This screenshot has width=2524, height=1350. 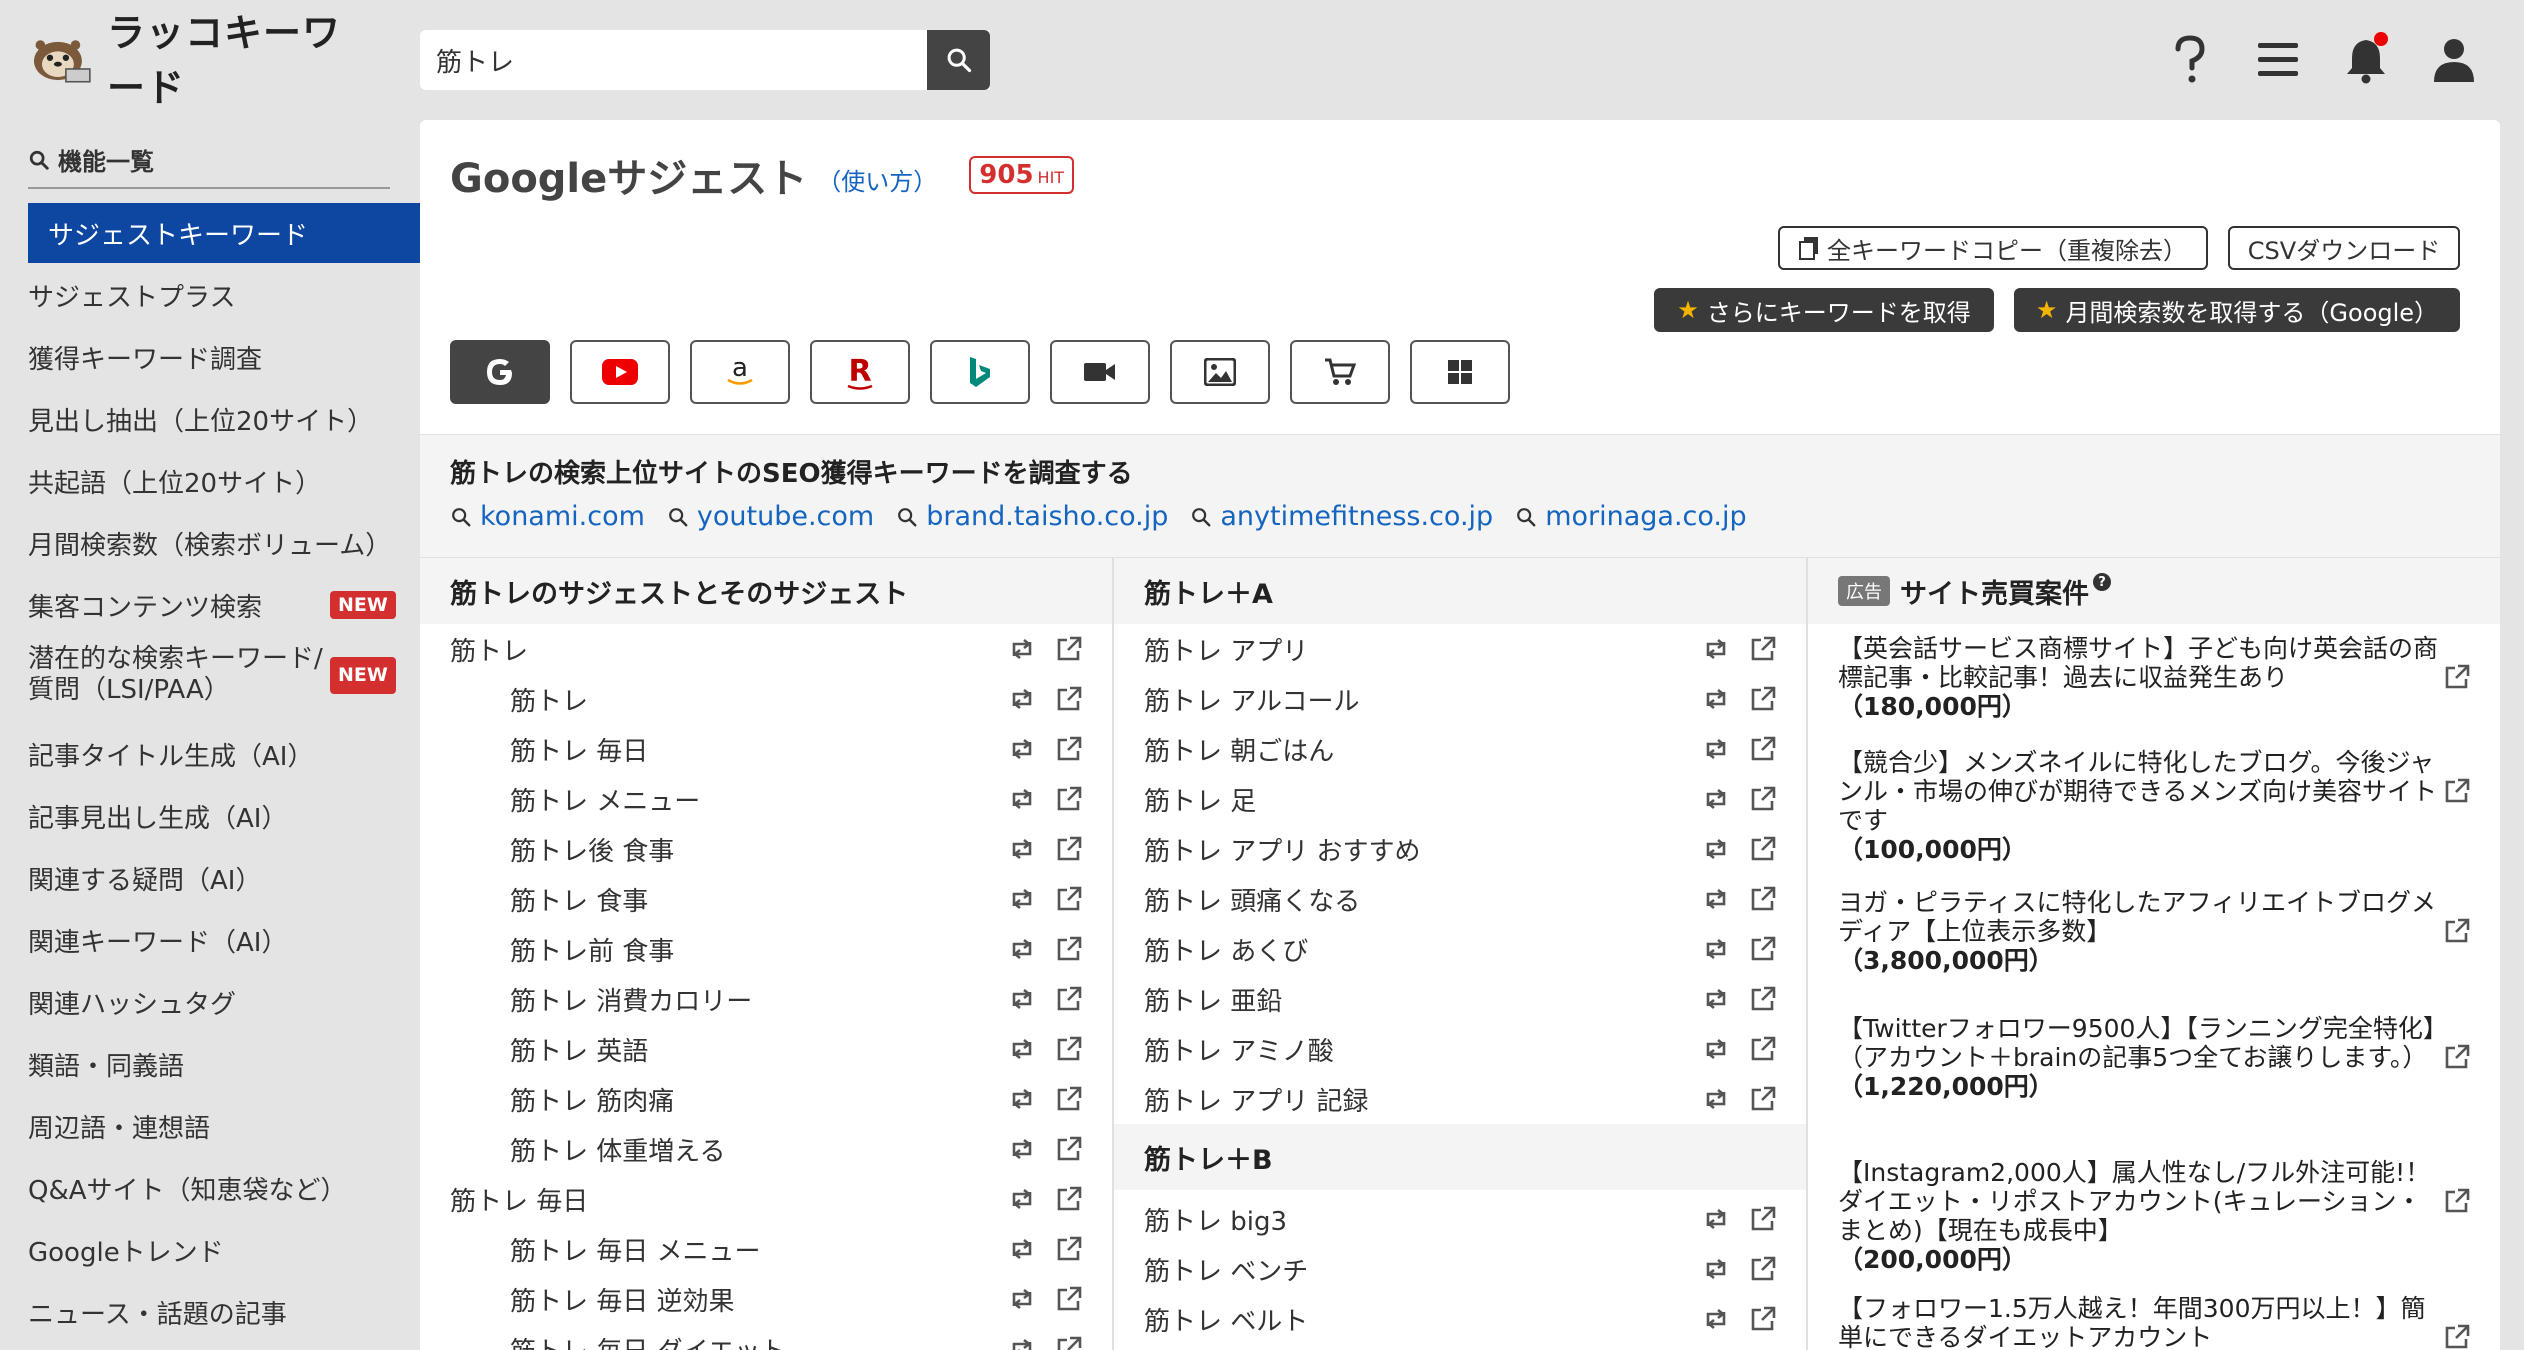 What do you see at coordinates (2278, 60) in the screenshot?
I see `menu-icon` at bounding box center [2278, 60].